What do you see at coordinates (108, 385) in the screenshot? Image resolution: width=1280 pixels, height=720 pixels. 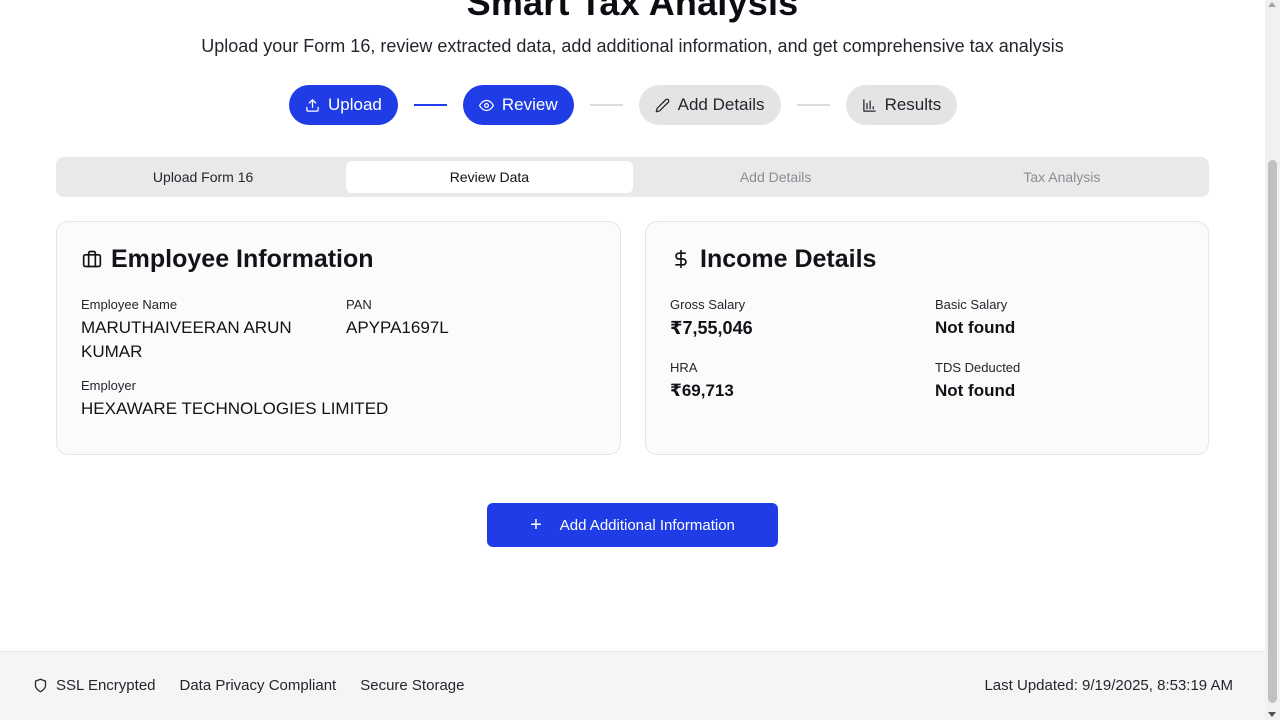 I see `field-label: Employer` at bounding box center [108, 385].